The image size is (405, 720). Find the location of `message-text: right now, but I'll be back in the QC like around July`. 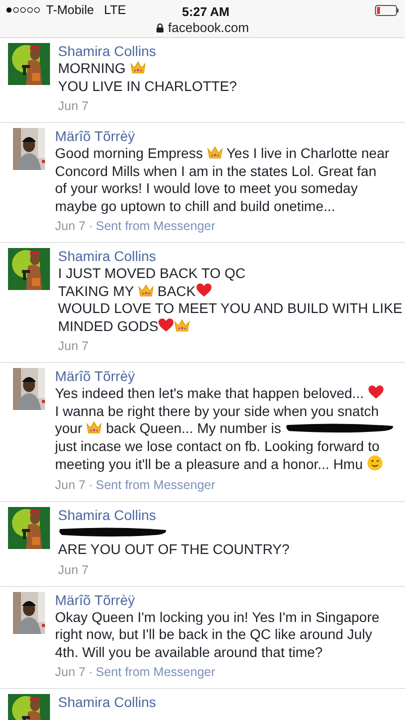

message-text: right now, but I'll be back in the QC like around July is located at coordinates (213, 634).